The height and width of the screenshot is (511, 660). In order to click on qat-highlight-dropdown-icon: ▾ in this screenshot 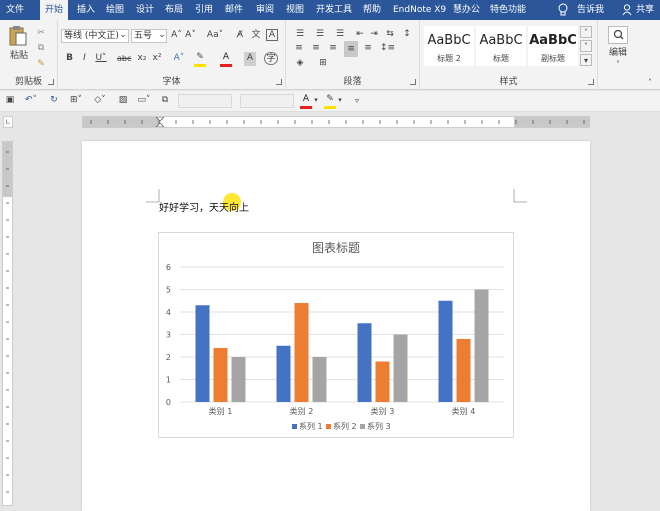, I will do `click(340, 101)`.